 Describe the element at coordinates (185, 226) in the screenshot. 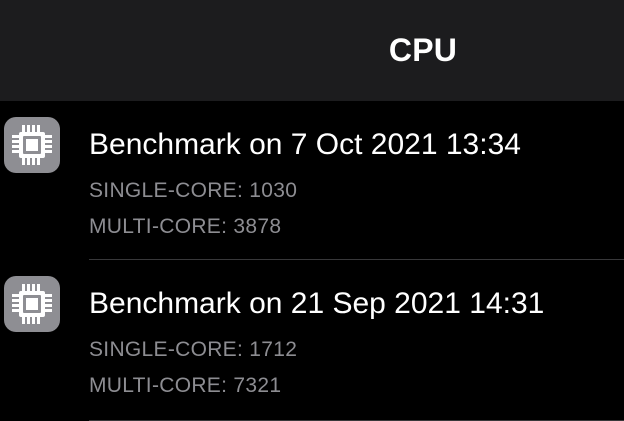

I see `multi-core-score: MULTI-CORE: 3878` at that location.